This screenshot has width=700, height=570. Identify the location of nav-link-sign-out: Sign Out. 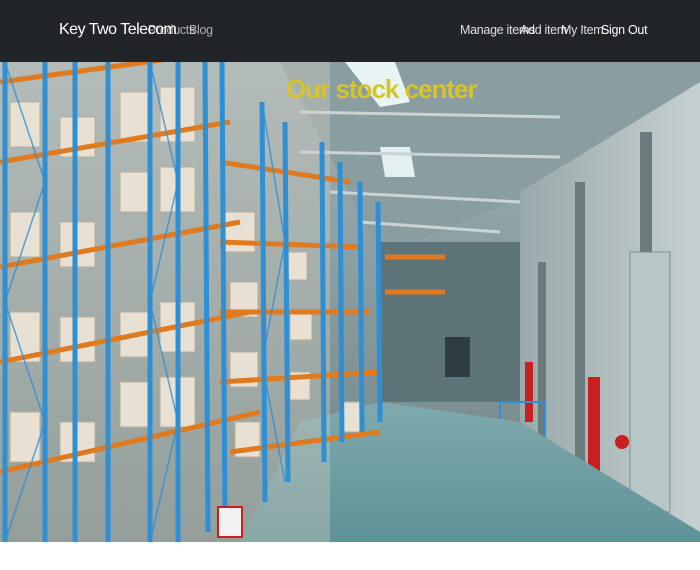
(624, 30).